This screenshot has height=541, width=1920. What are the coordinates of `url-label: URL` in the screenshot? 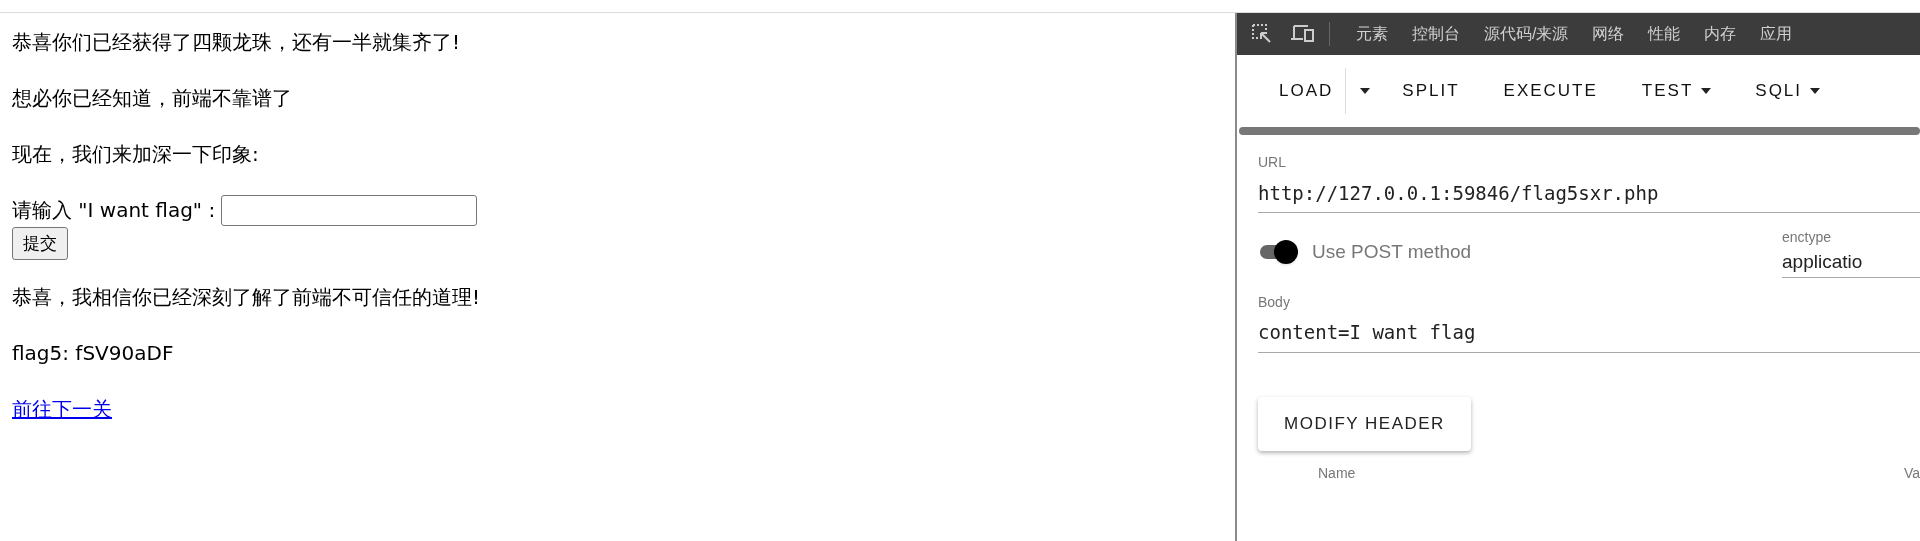 It's located at (1272, 162).